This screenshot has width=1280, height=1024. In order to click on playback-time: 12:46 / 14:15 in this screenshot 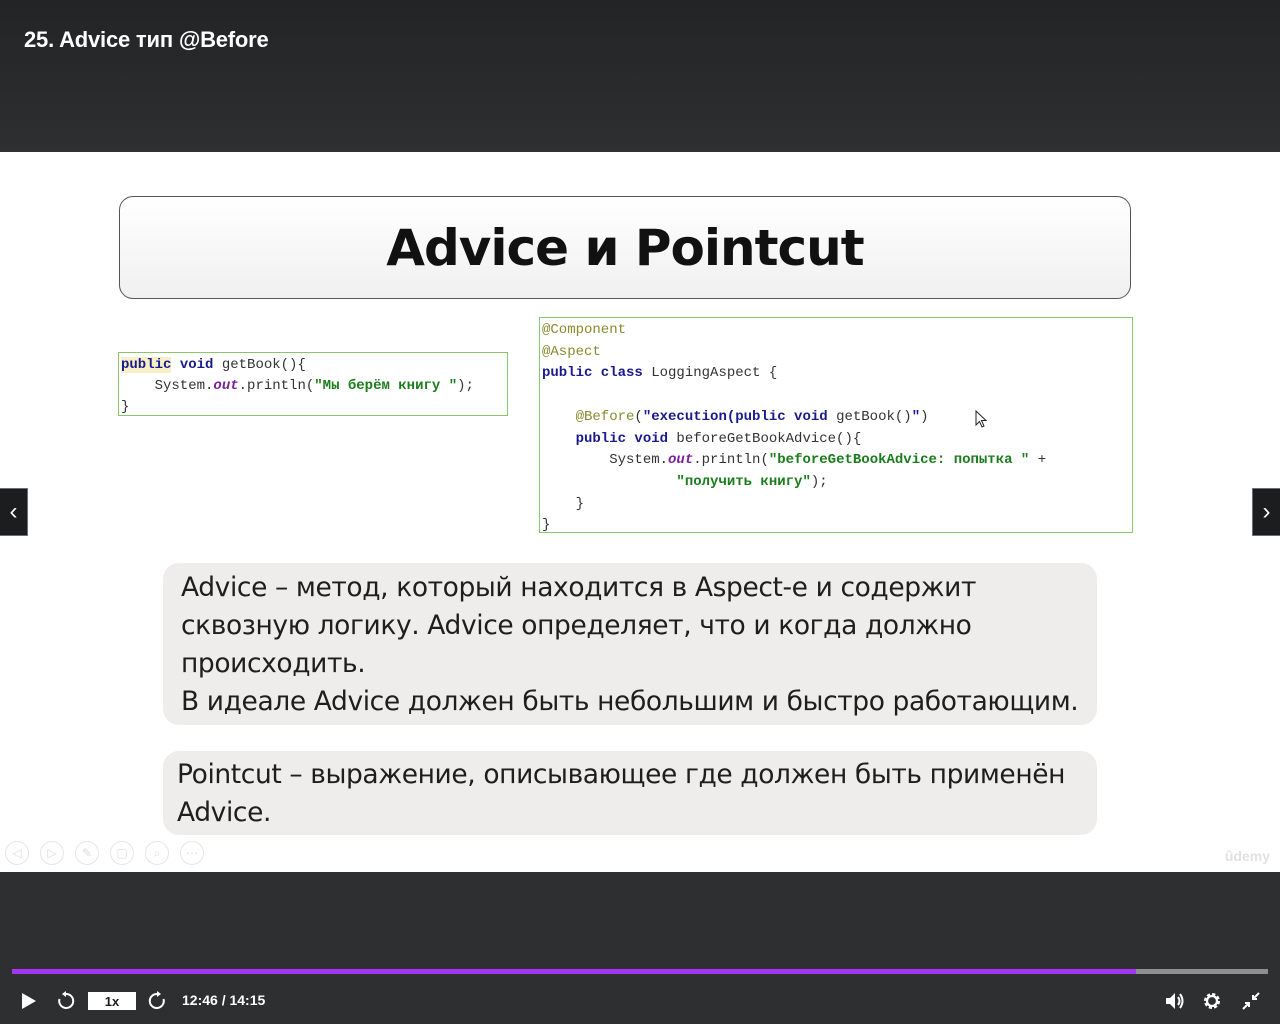, I will do `click(224, 1000)`.